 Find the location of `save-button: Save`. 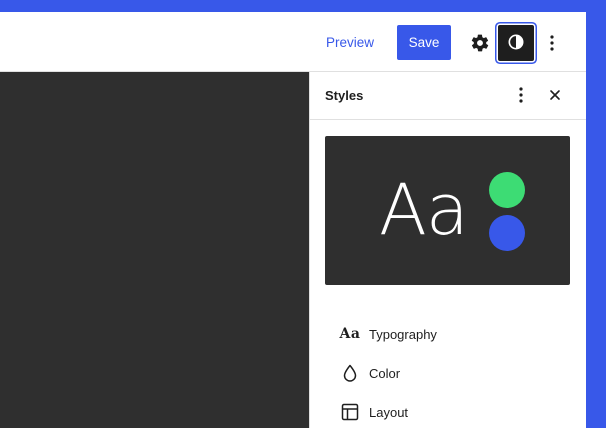

save-button: Save is located at coordinates (424, 42).